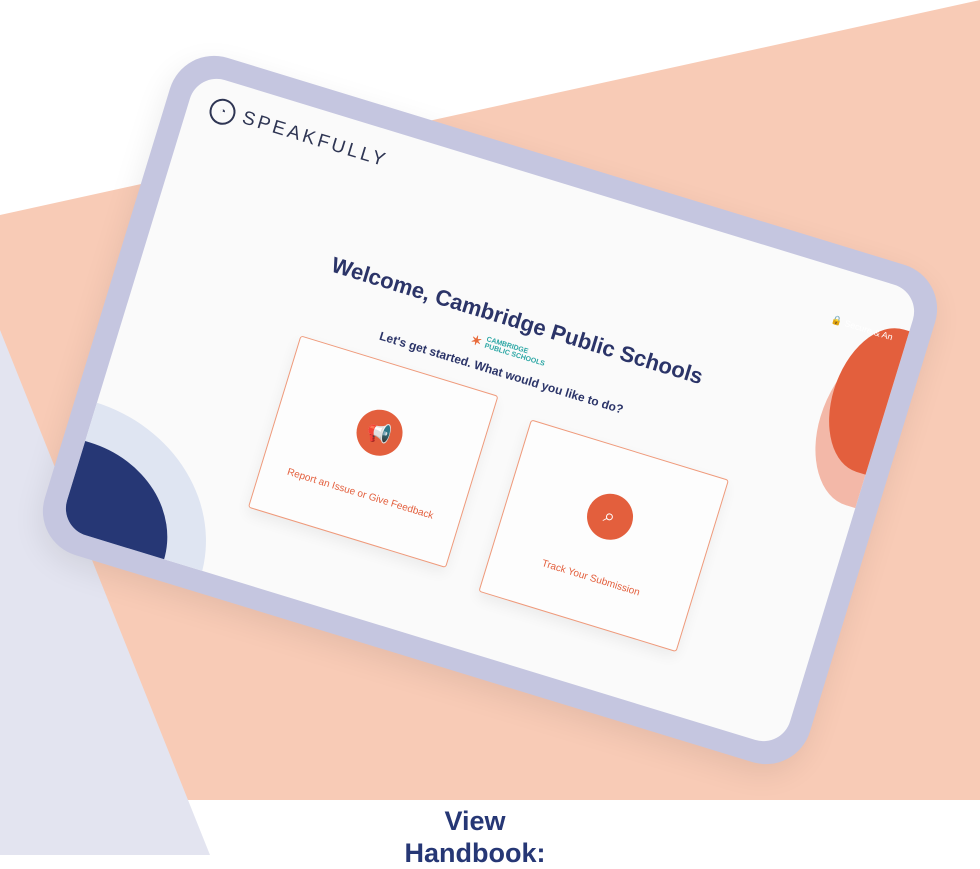 The width and height of the screenshot is (980, 869). I want to click on track-submission-card: ⌕ Track Your Submission, so click(603, 536).